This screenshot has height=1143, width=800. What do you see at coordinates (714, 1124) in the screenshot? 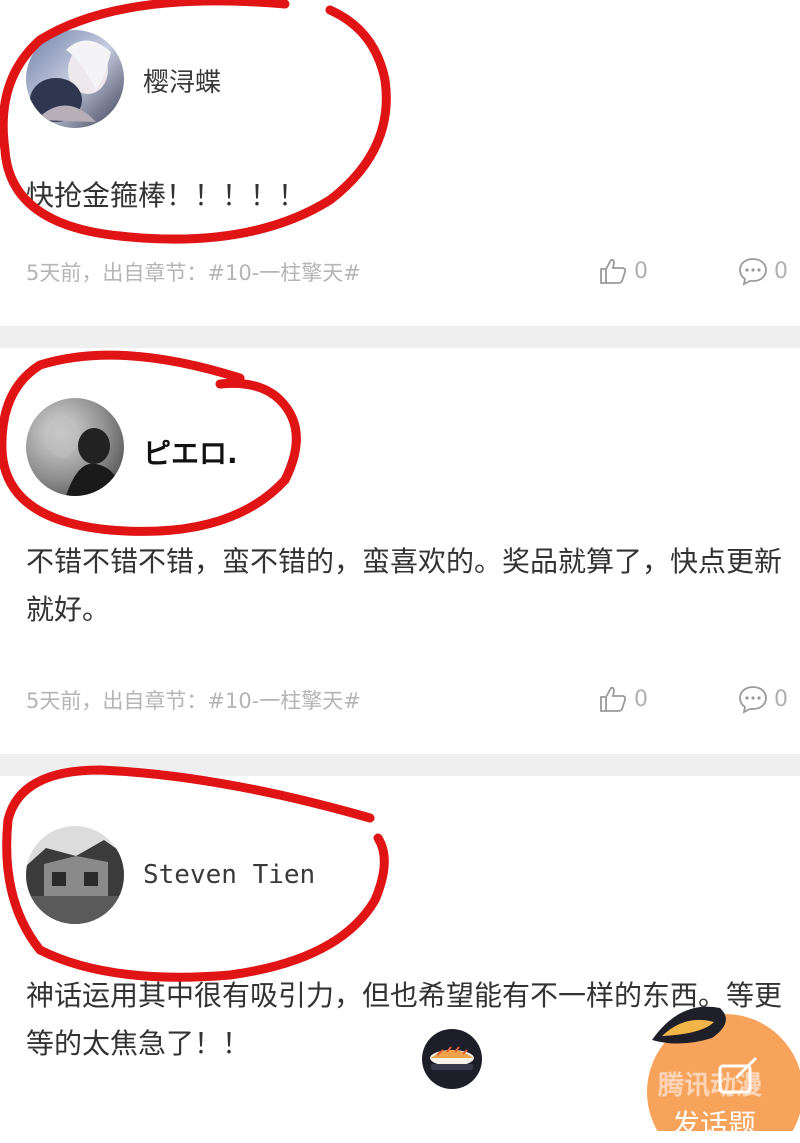
I see `post-topic-label: 发话题` at bounding box center [714, 1124].